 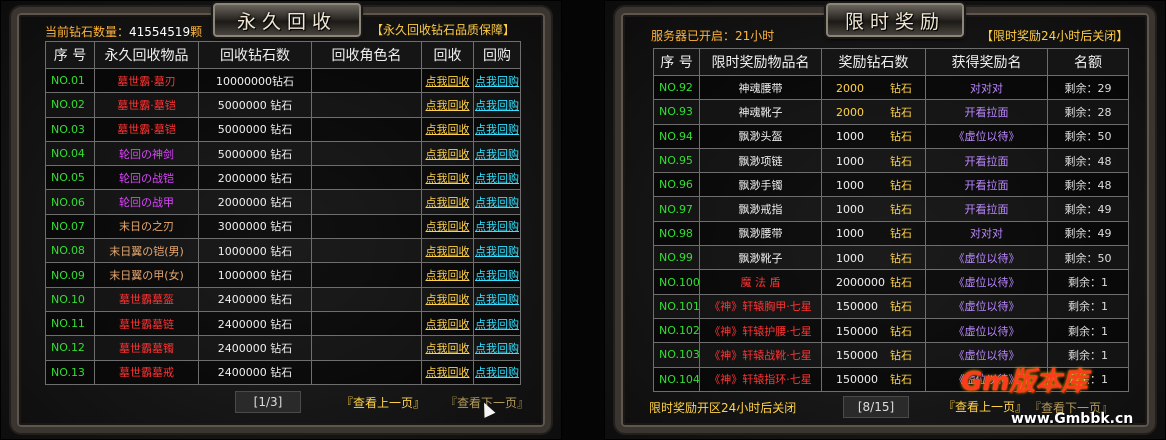 I want to click on reward-diamond-amount: 1000 钻石, so click(x=873, y=209).